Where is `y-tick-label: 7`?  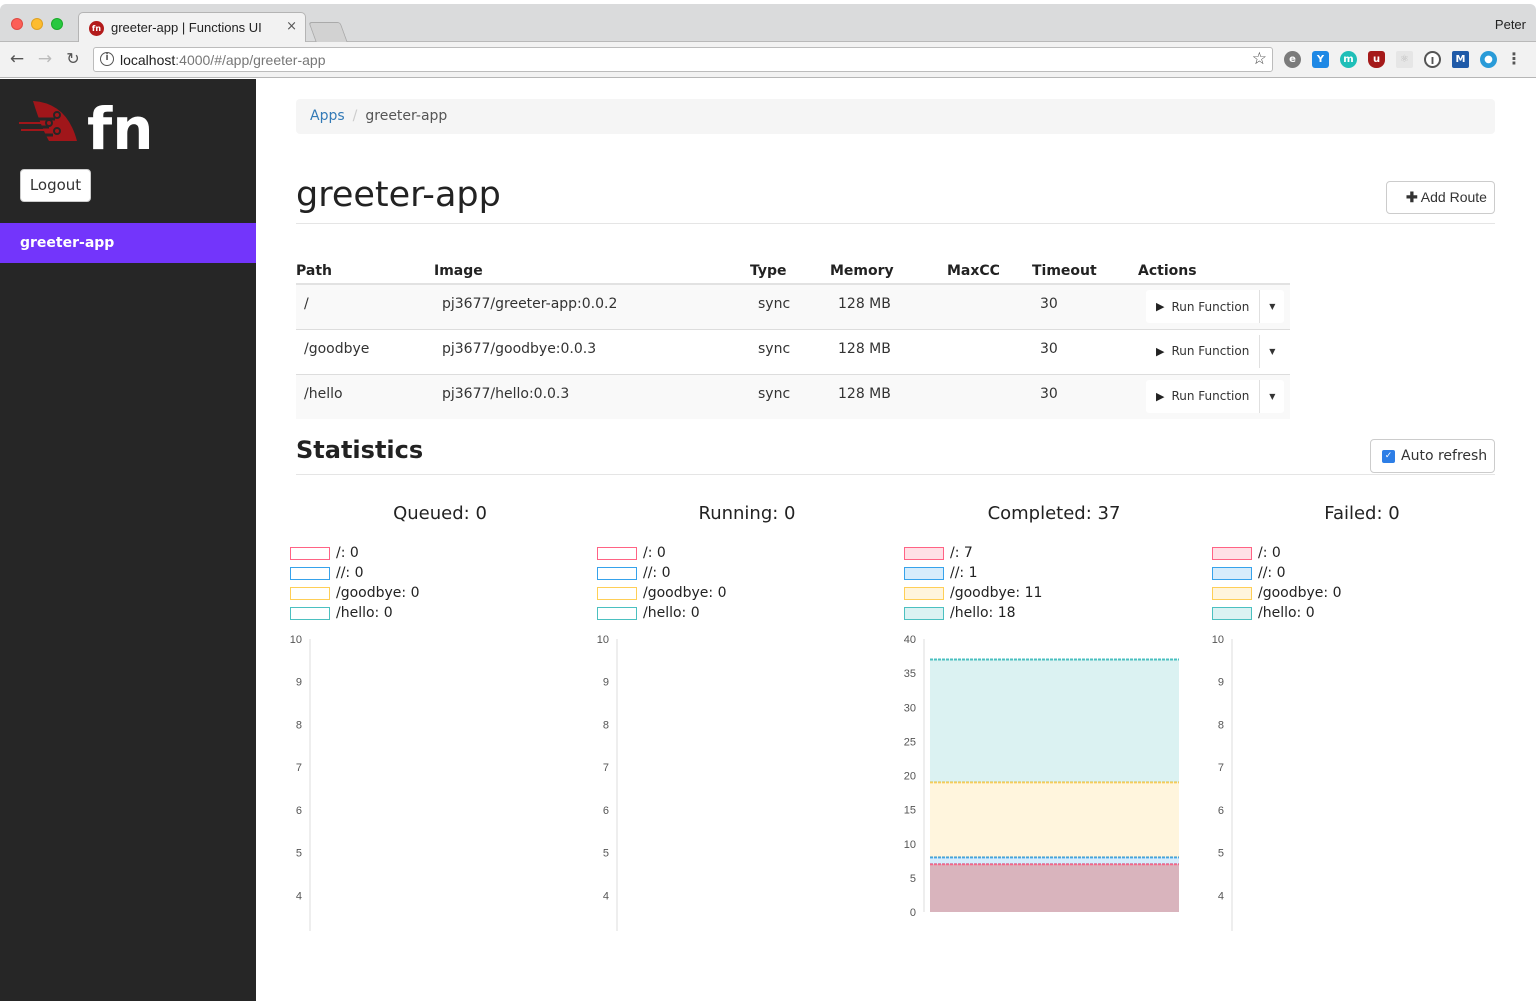 y-tick-label: 7 is located at coordinates (606, 768).